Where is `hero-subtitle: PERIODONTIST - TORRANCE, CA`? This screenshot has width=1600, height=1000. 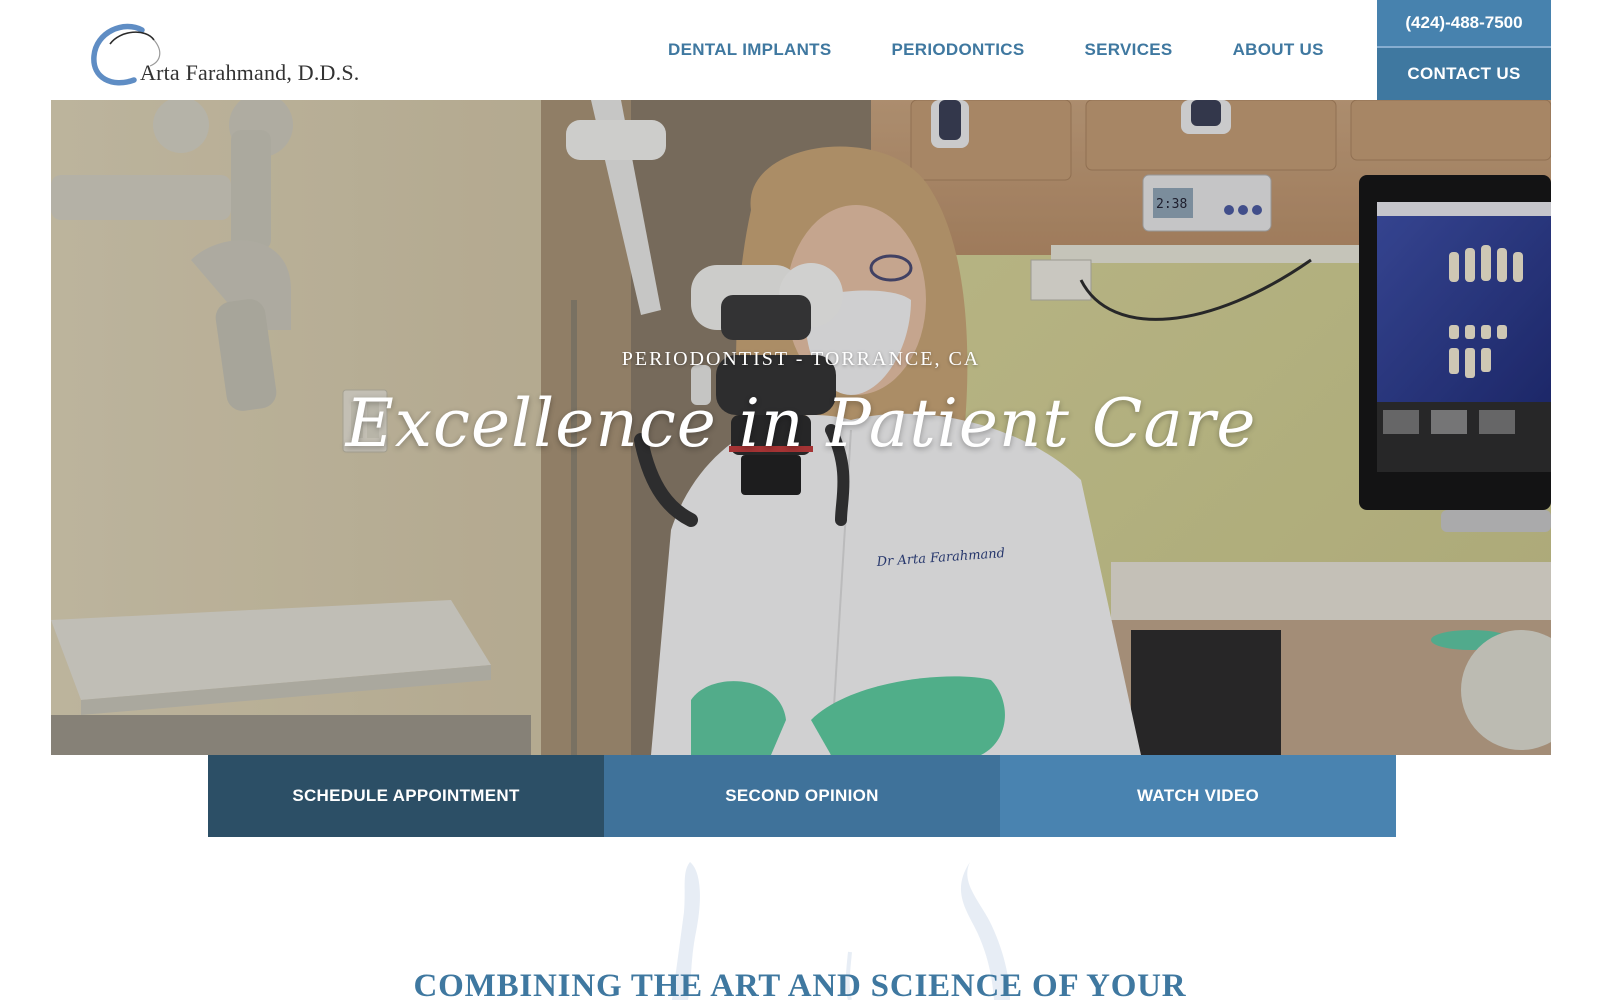 hero-subtitle: PERIODONTIST - TORRANCE, CA is located at coordinates (801, 359).